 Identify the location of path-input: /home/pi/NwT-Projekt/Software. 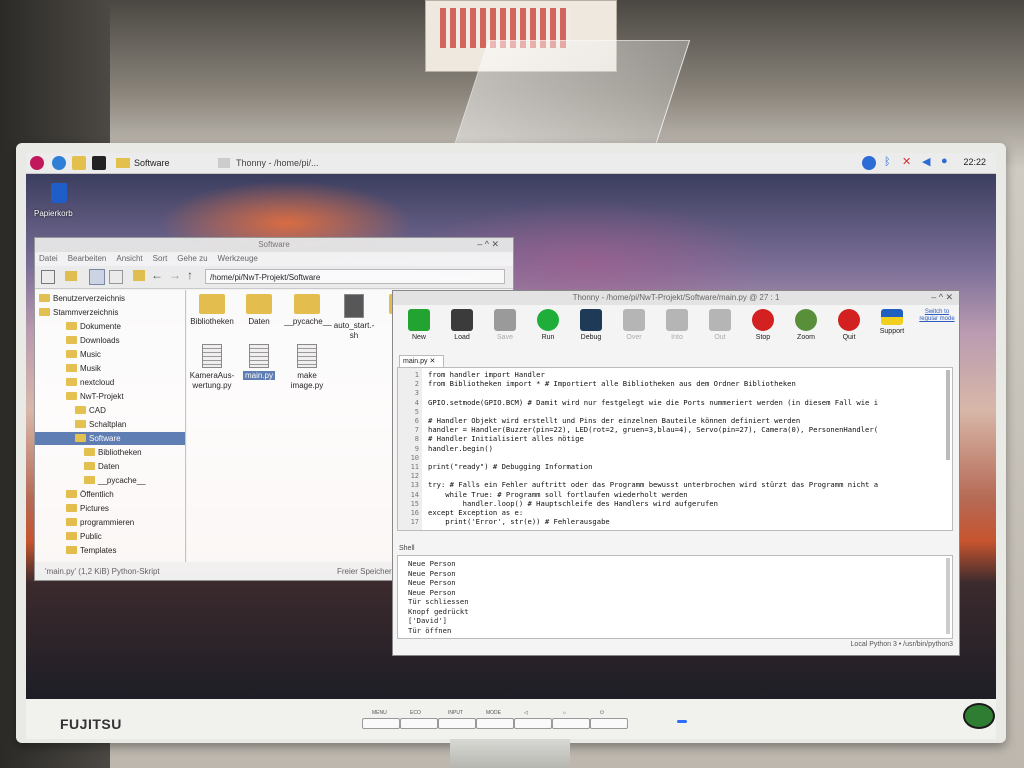
(355, 276).